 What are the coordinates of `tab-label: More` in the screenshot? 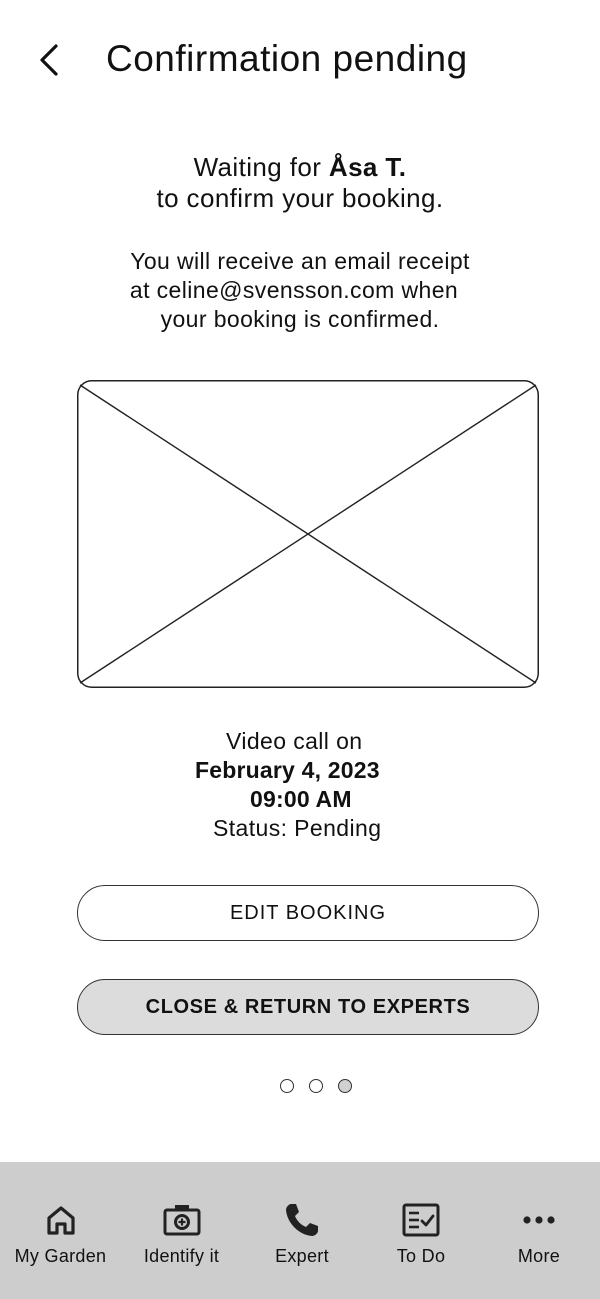 It's located at (539, 1256).